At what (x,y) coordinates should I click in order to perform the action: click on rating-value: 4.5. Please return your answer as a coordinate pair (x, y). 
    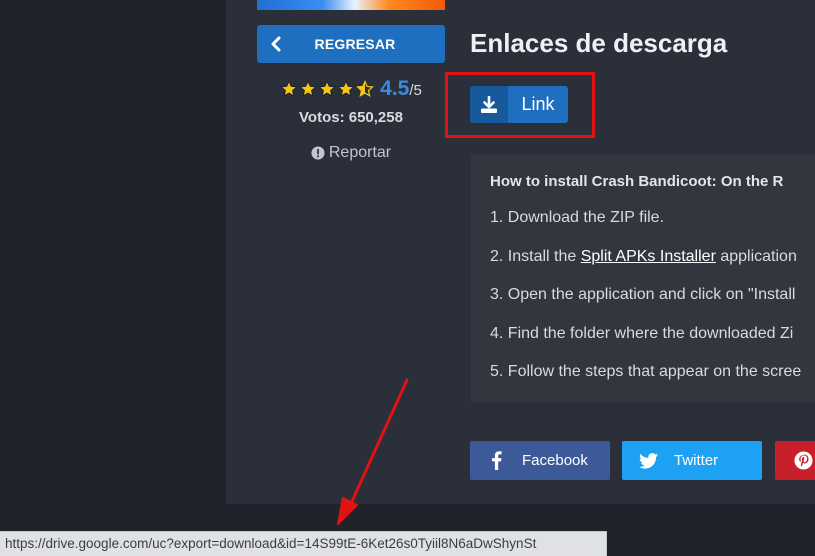
    Looking at the image, I should click on (395, 88).